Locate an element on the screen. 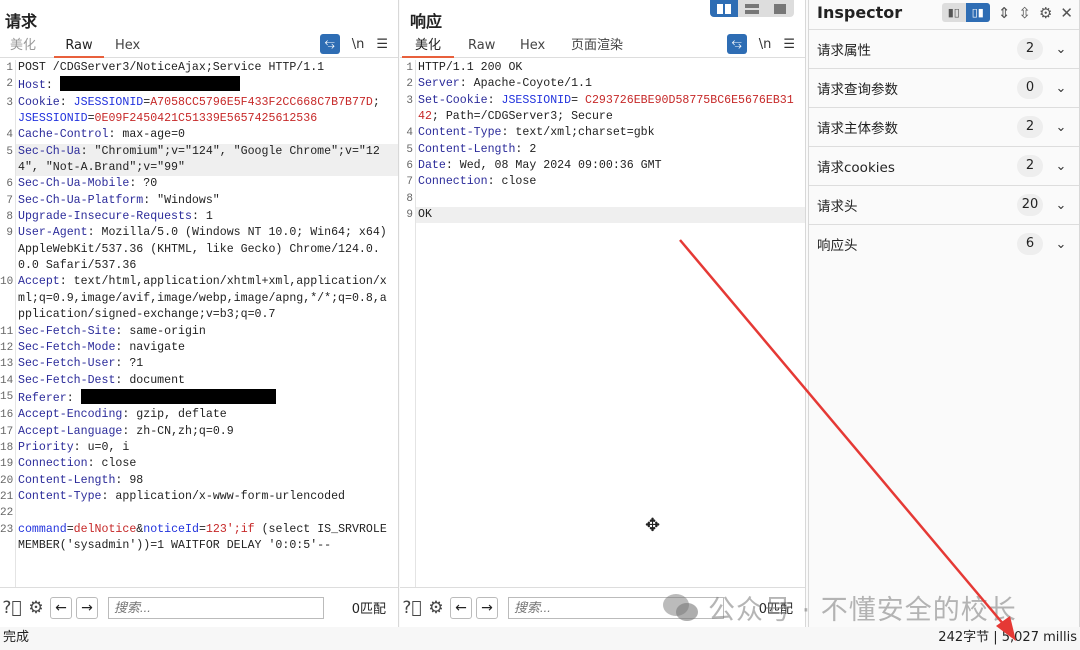 The image size is (1080, 650). expand-all-icon: ⇕ is located at coordinates (1004, 13).